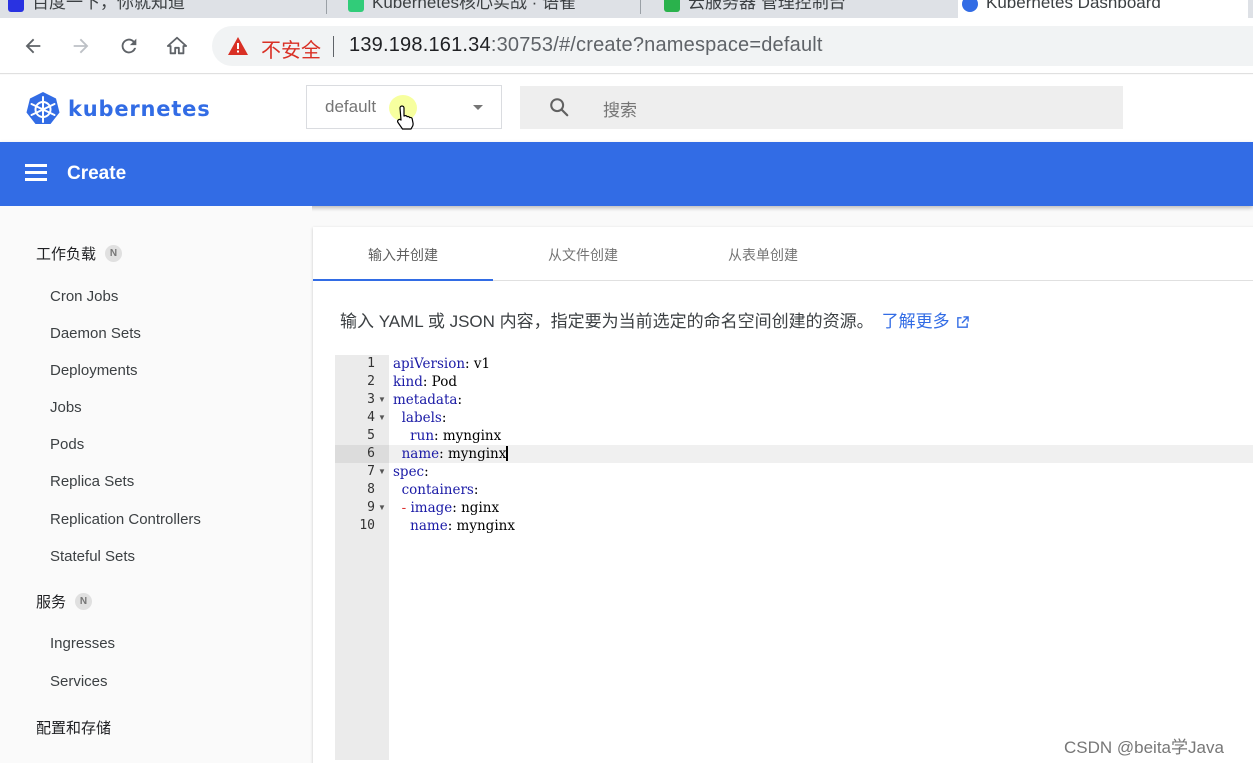  What do you see at coordinates (92, 481) in the screenshot?
I see `sidebar-item-replica-sets: Replica Sets` at bounding box center [92, 481].